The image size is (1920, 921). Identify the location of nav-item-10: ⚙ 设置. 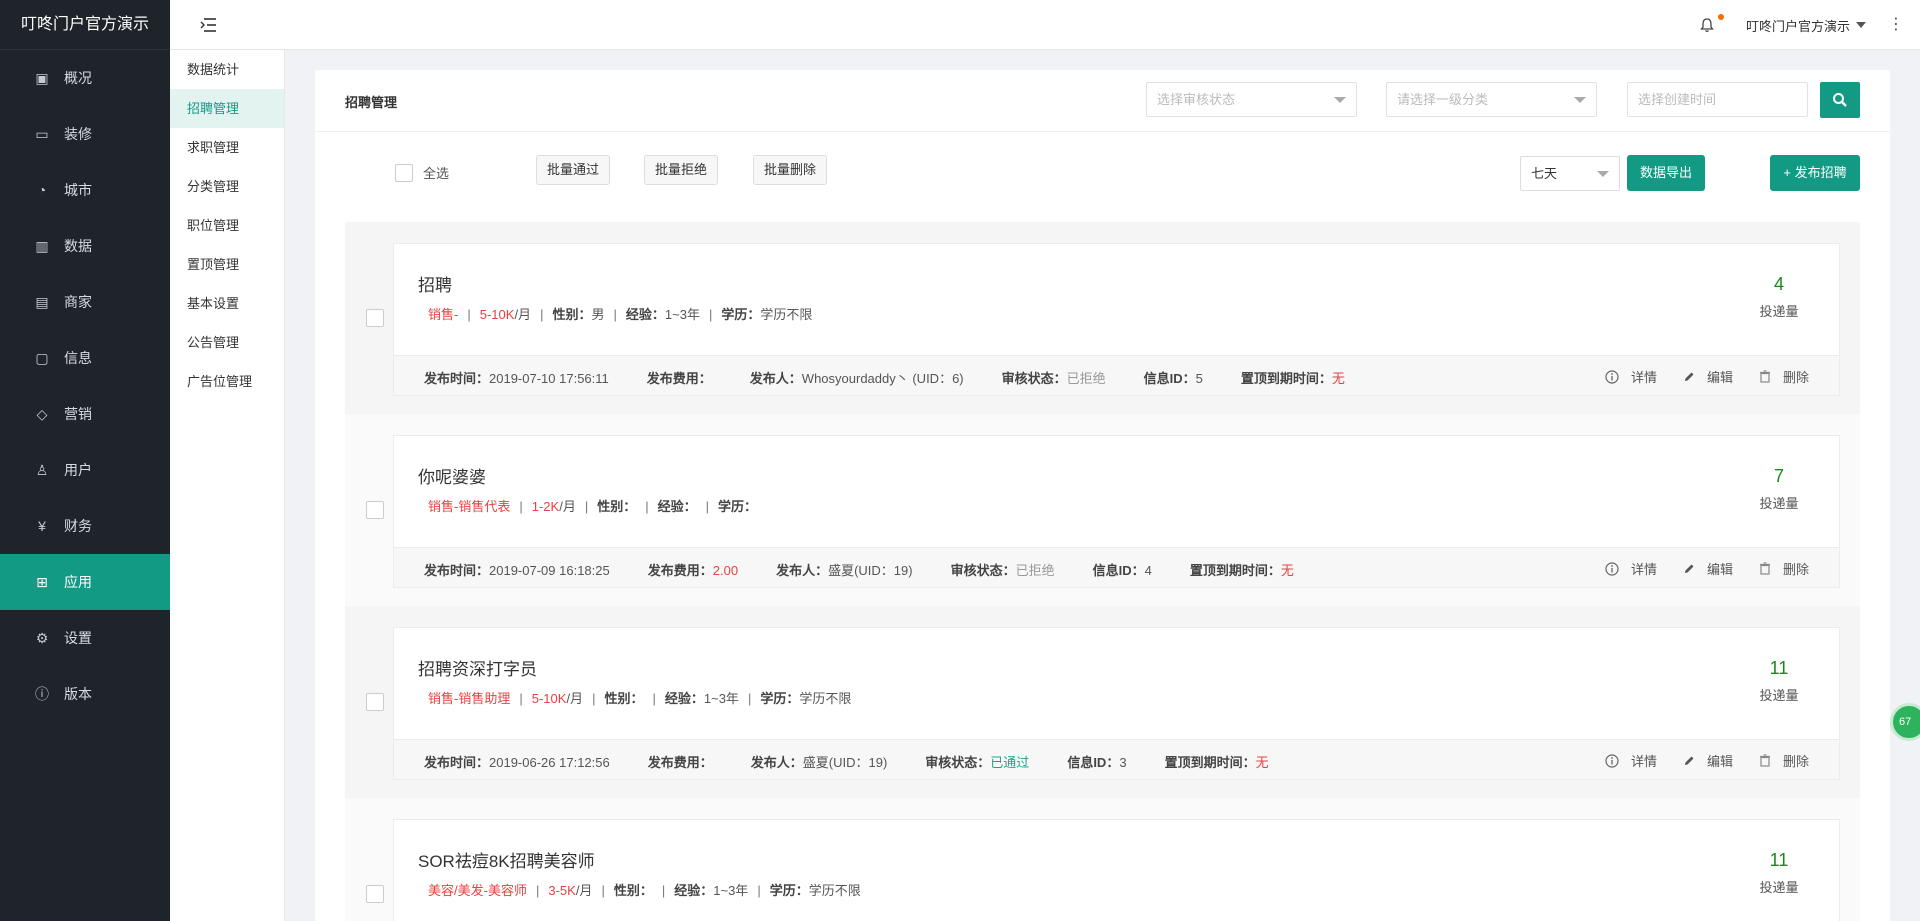
(85, 638).